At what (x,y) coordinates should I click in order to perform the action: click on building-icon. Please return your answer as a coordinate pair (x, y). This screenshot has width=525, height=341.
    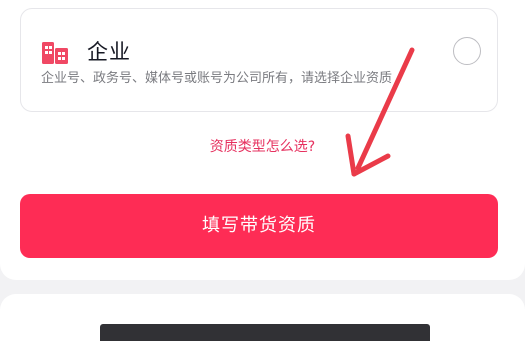
    Looking at the image, I should click on (55, 53).